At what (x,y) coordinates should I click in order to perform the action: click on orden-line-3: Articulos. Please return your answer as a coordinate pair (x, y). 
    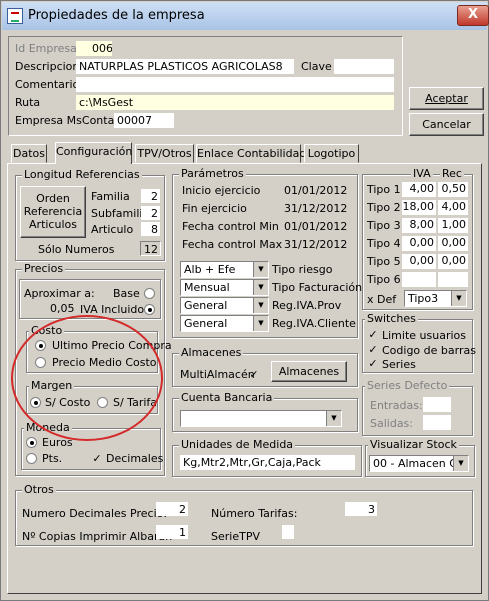
    Looking at the image, I should click on (53, 224).